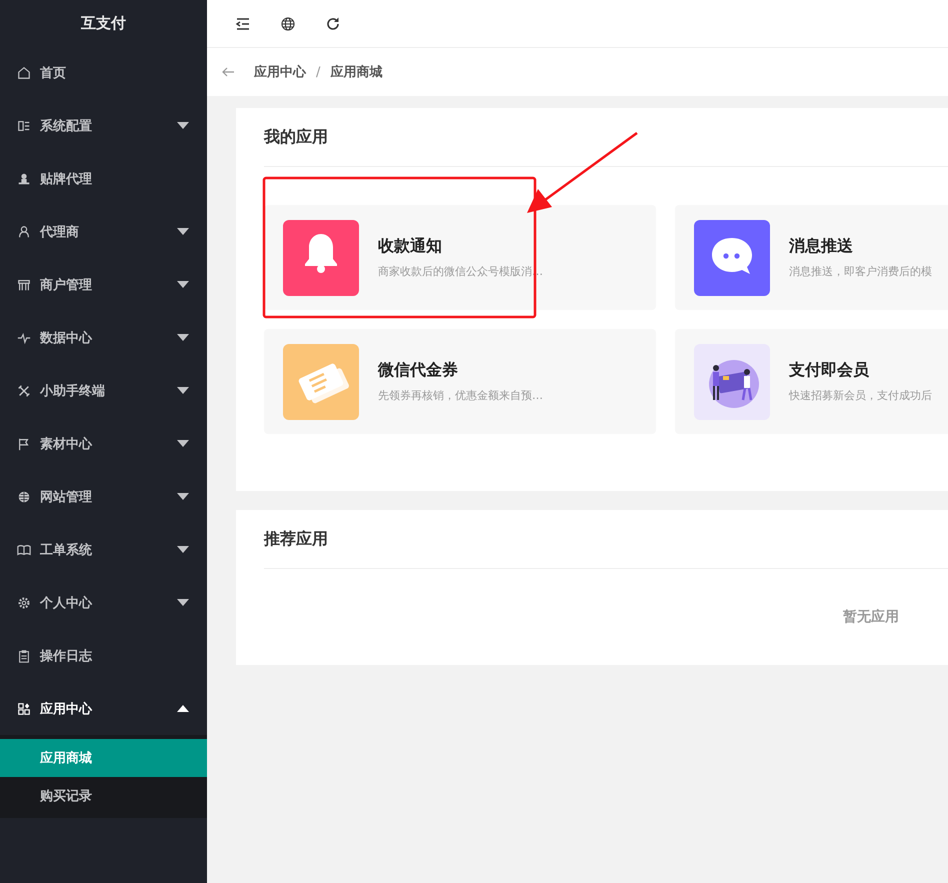 The image size is (948, 883). Describe the element at coordinates (228, 72) in the screenshot. I see `back-arrow-icon` at that location.